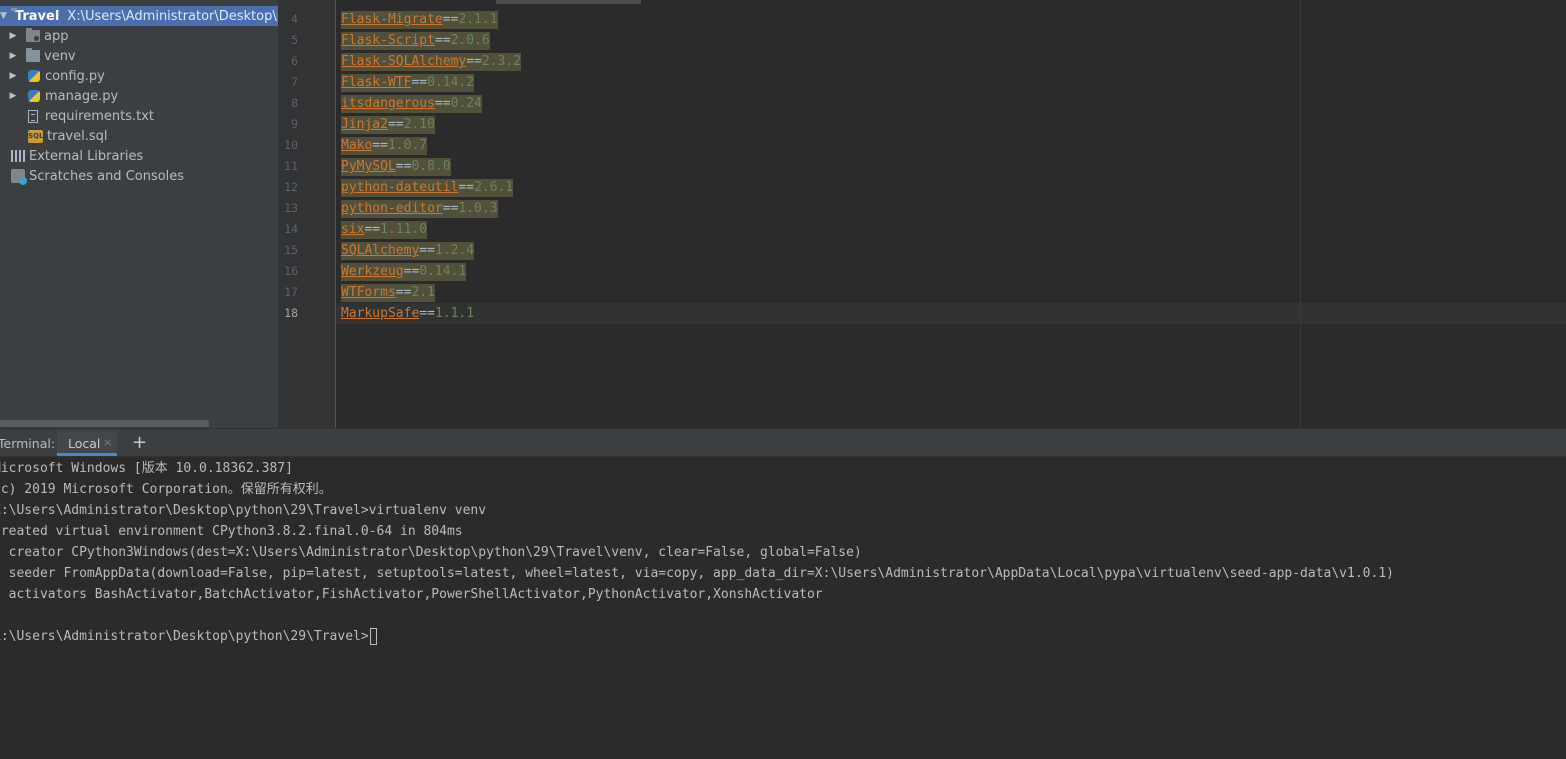 This screenshot has width=1566, height=759. I want to click on library-icon, so click(18, 156).